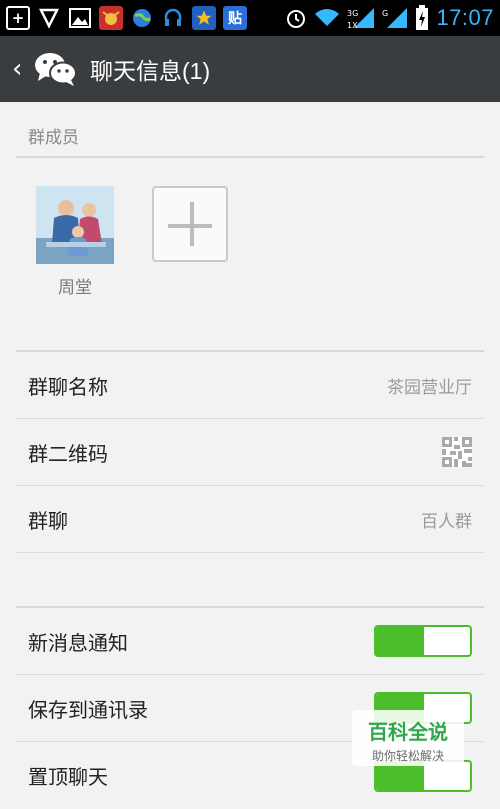 Image resolution: width=500 pixels, height=809 pixels. I want to click on member-avatar, so click(75, 225).